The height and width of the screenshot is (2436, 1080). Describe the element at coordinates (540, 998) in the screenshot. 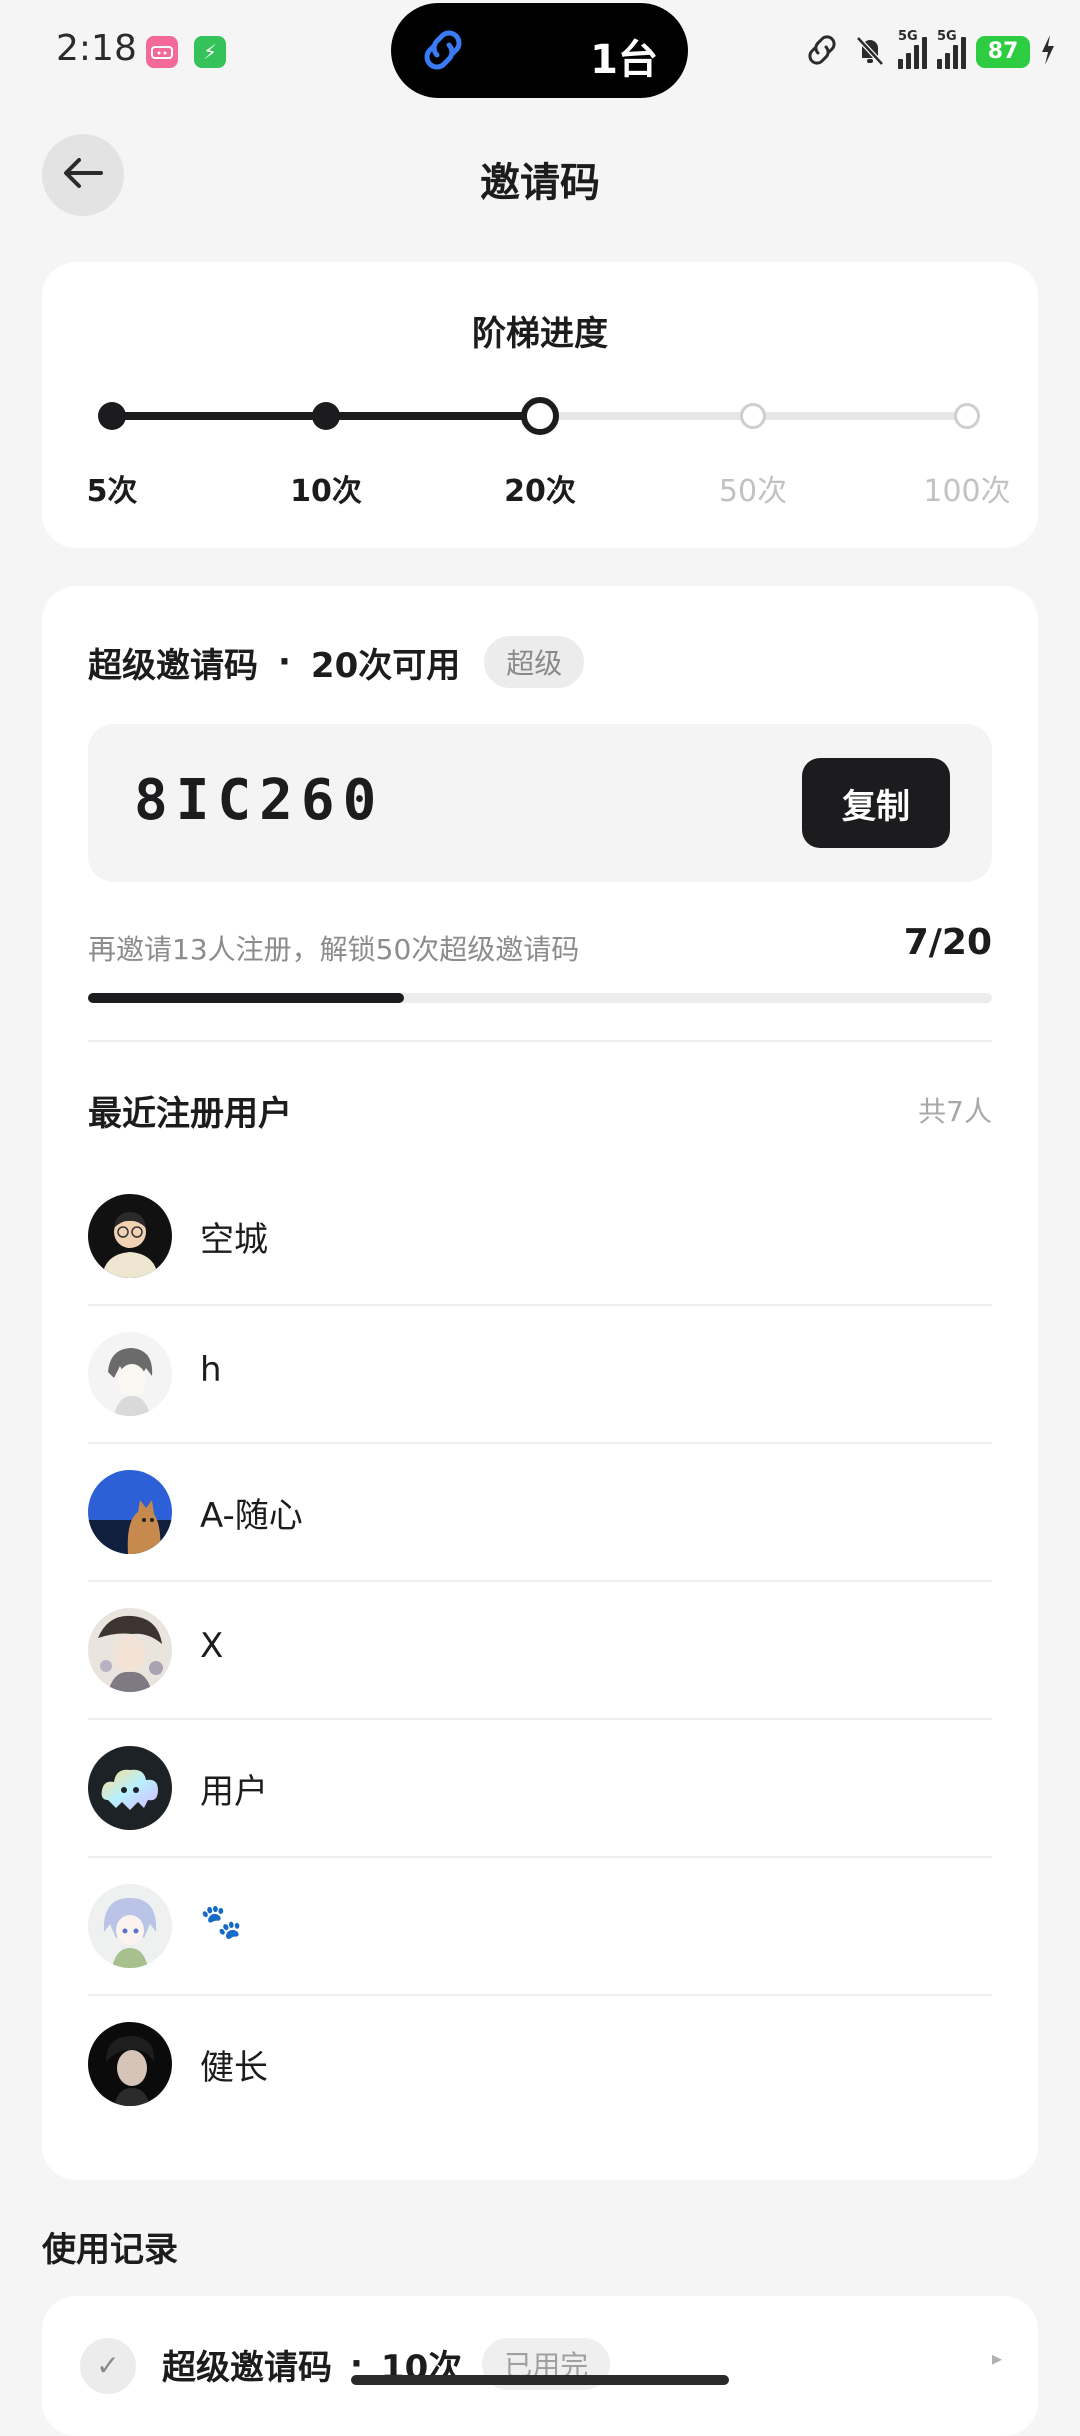

I see `invite-progress-bar` at that location.